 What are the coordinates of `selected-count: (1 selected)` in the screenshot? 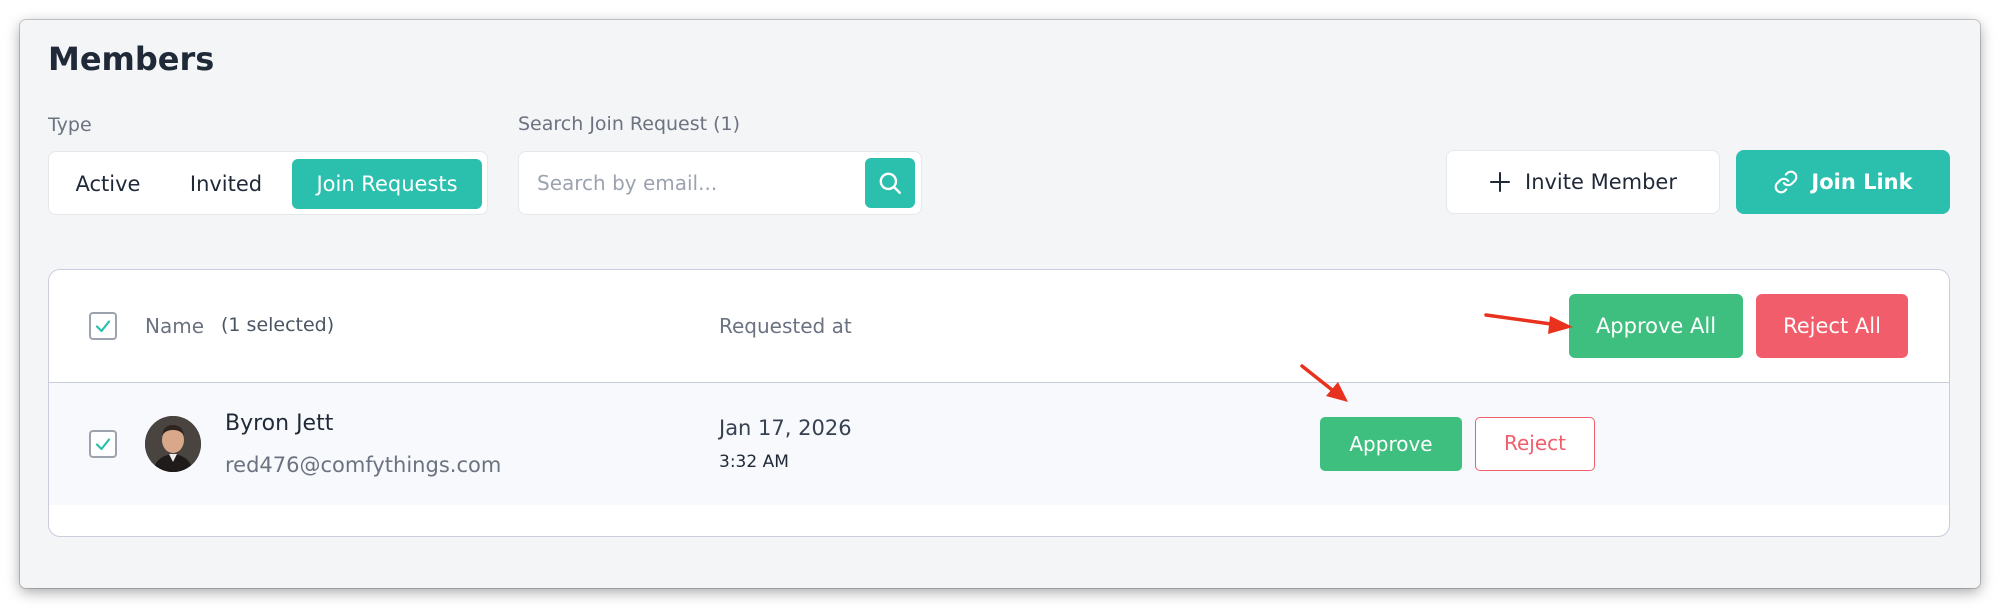 It's located at (278, 325).